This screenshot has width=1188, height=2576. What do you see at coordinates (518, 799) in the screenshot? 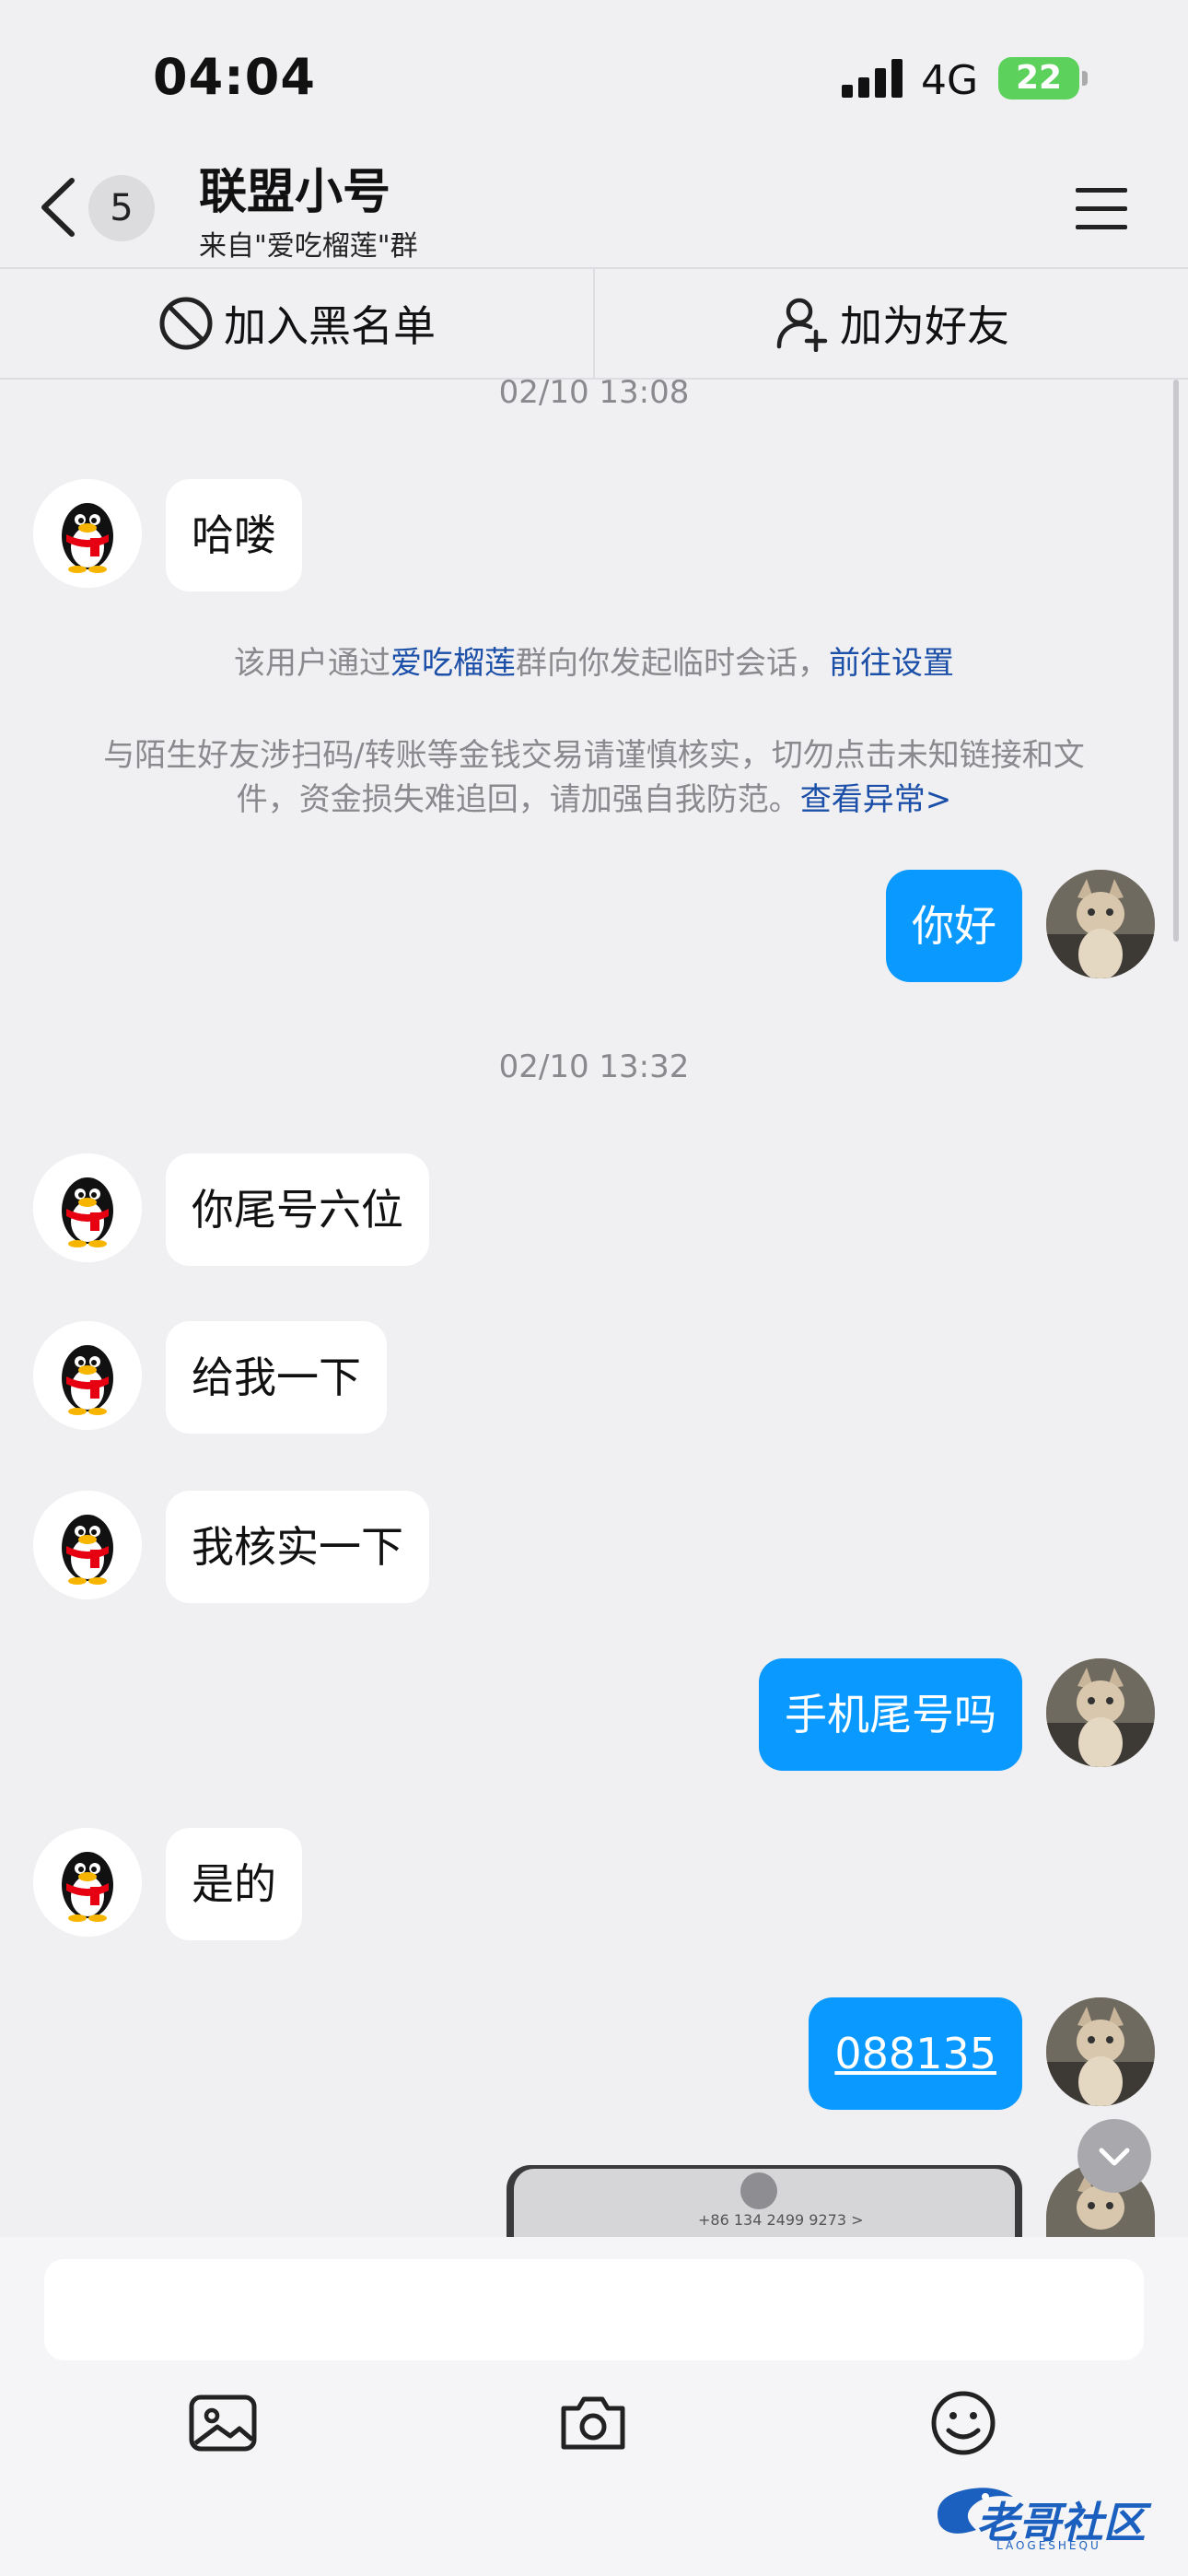
I see `safety-notice-line2: 件，资金损失难追回，请加强自我防范。` at bounding box center [518, 799].